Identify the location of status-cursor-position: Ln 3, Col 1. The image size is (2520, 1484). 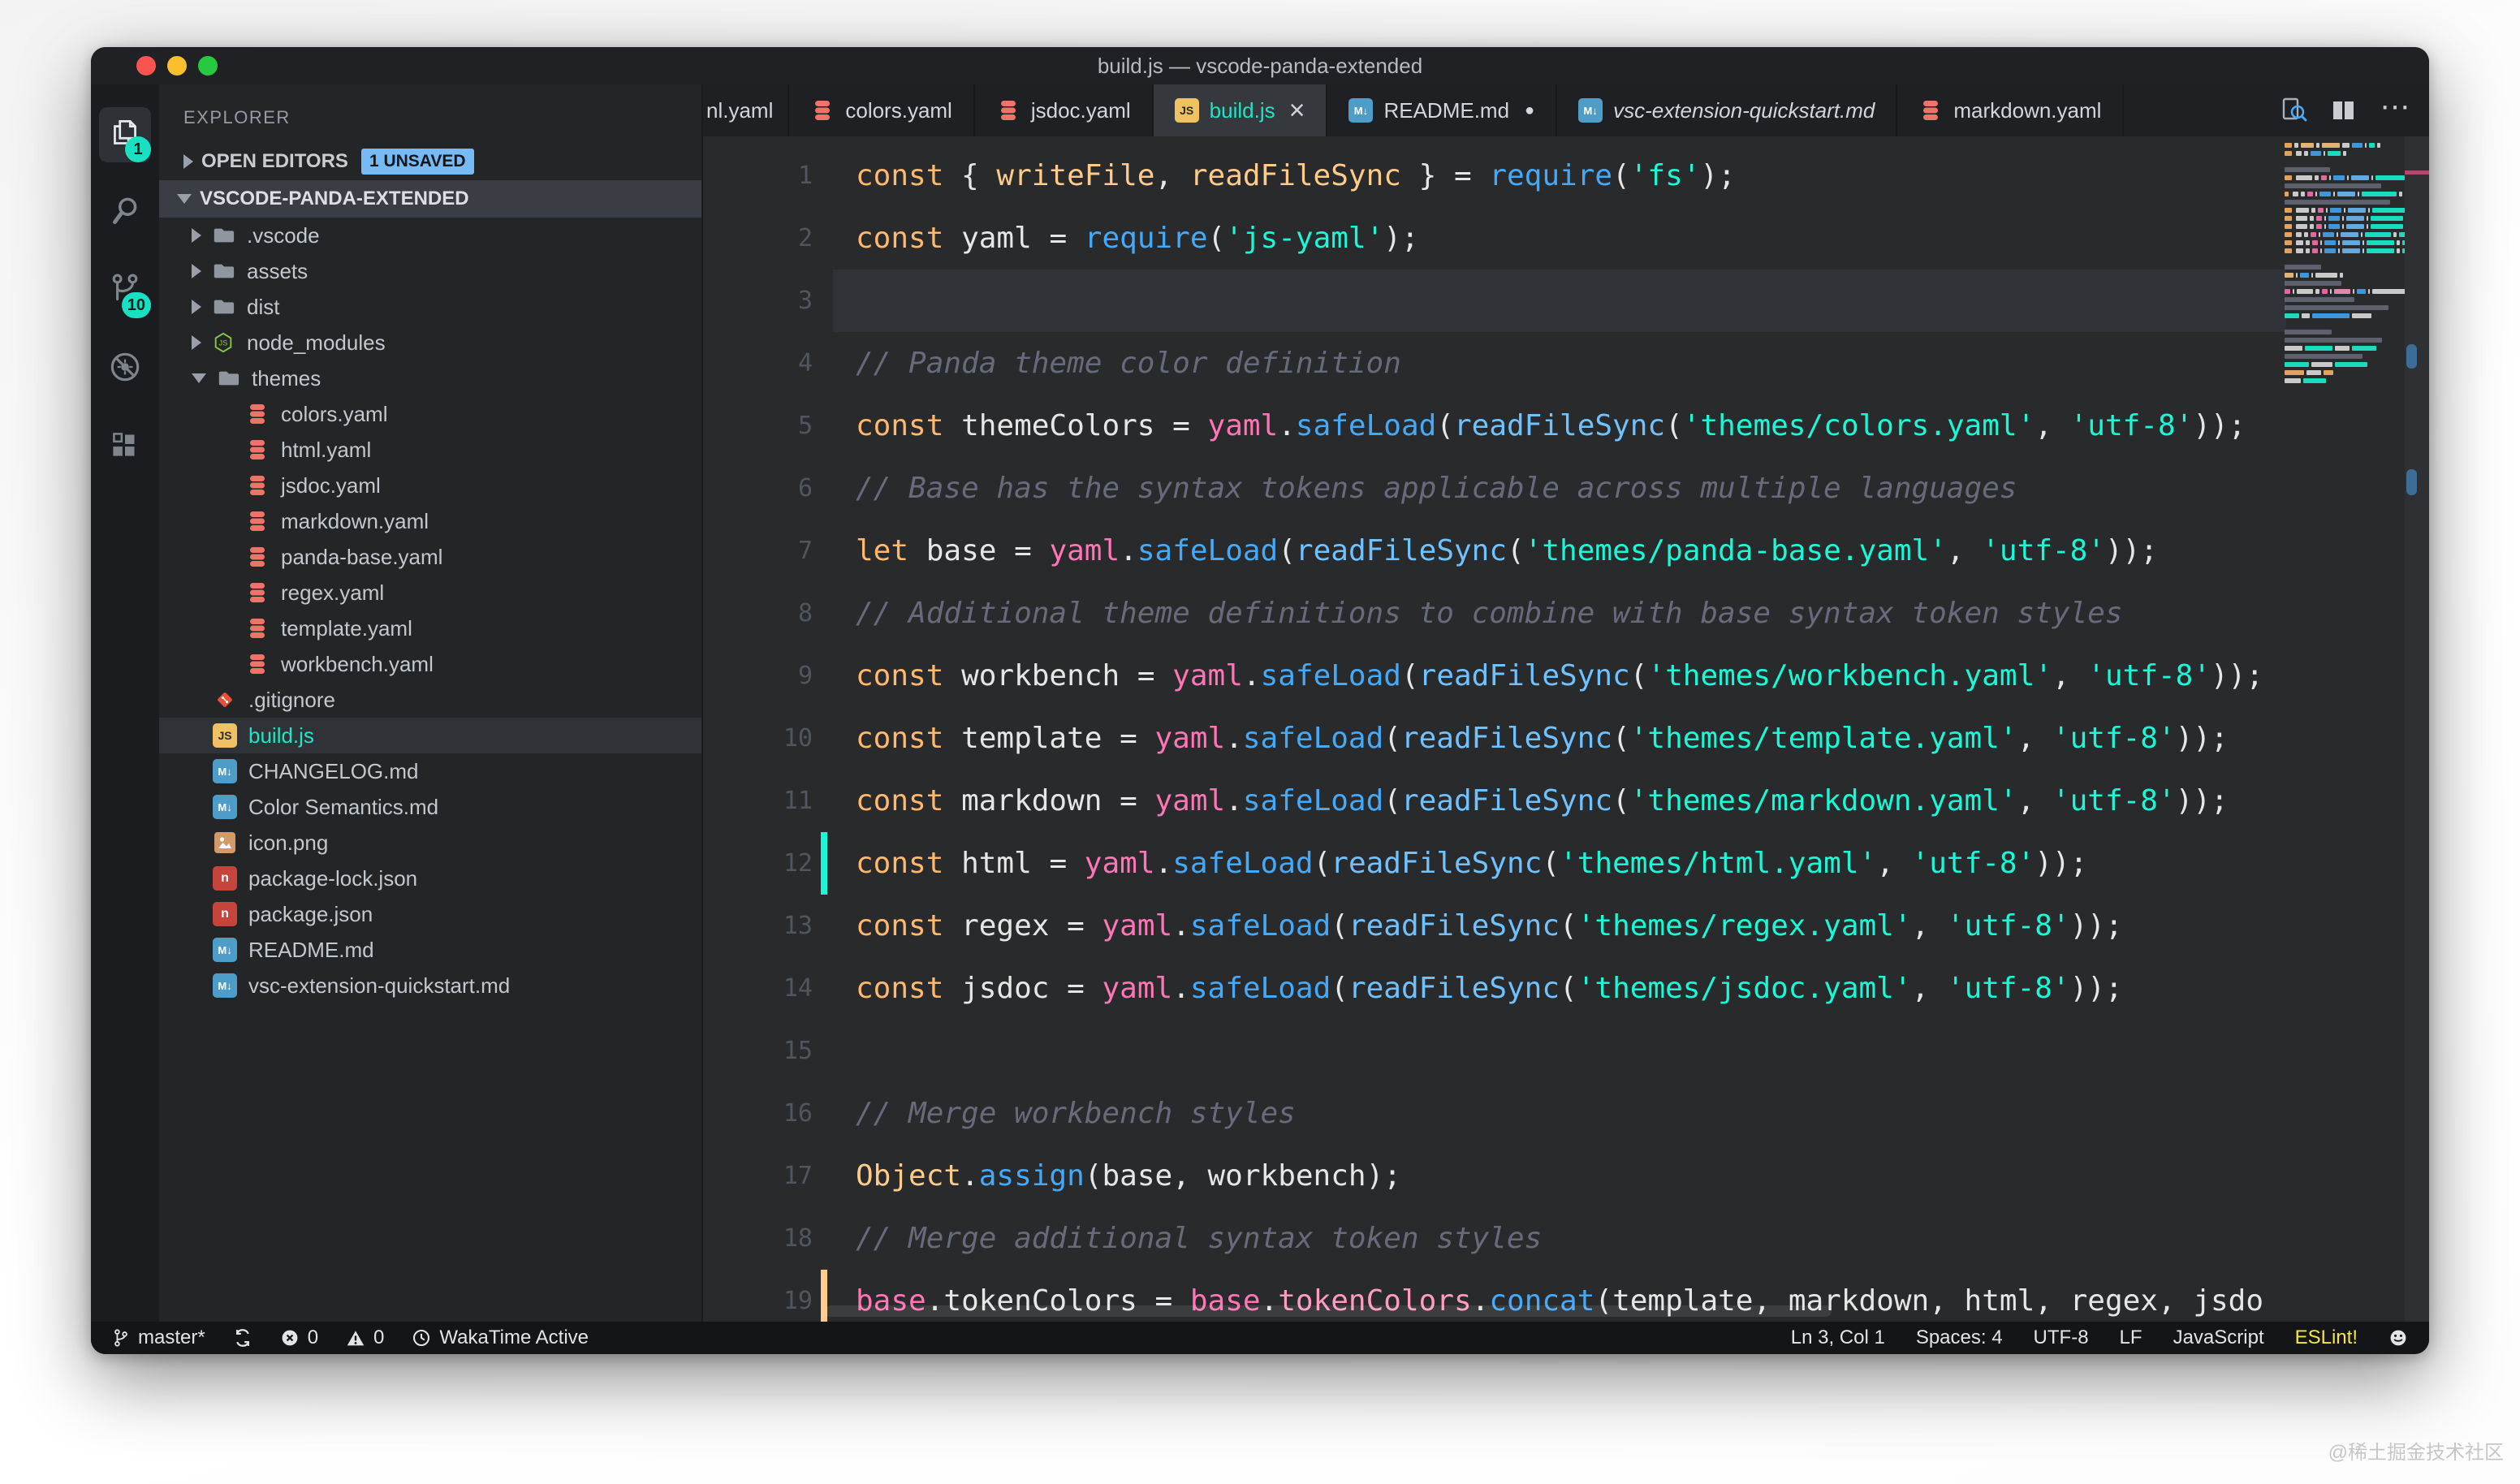
(1838, 1338).